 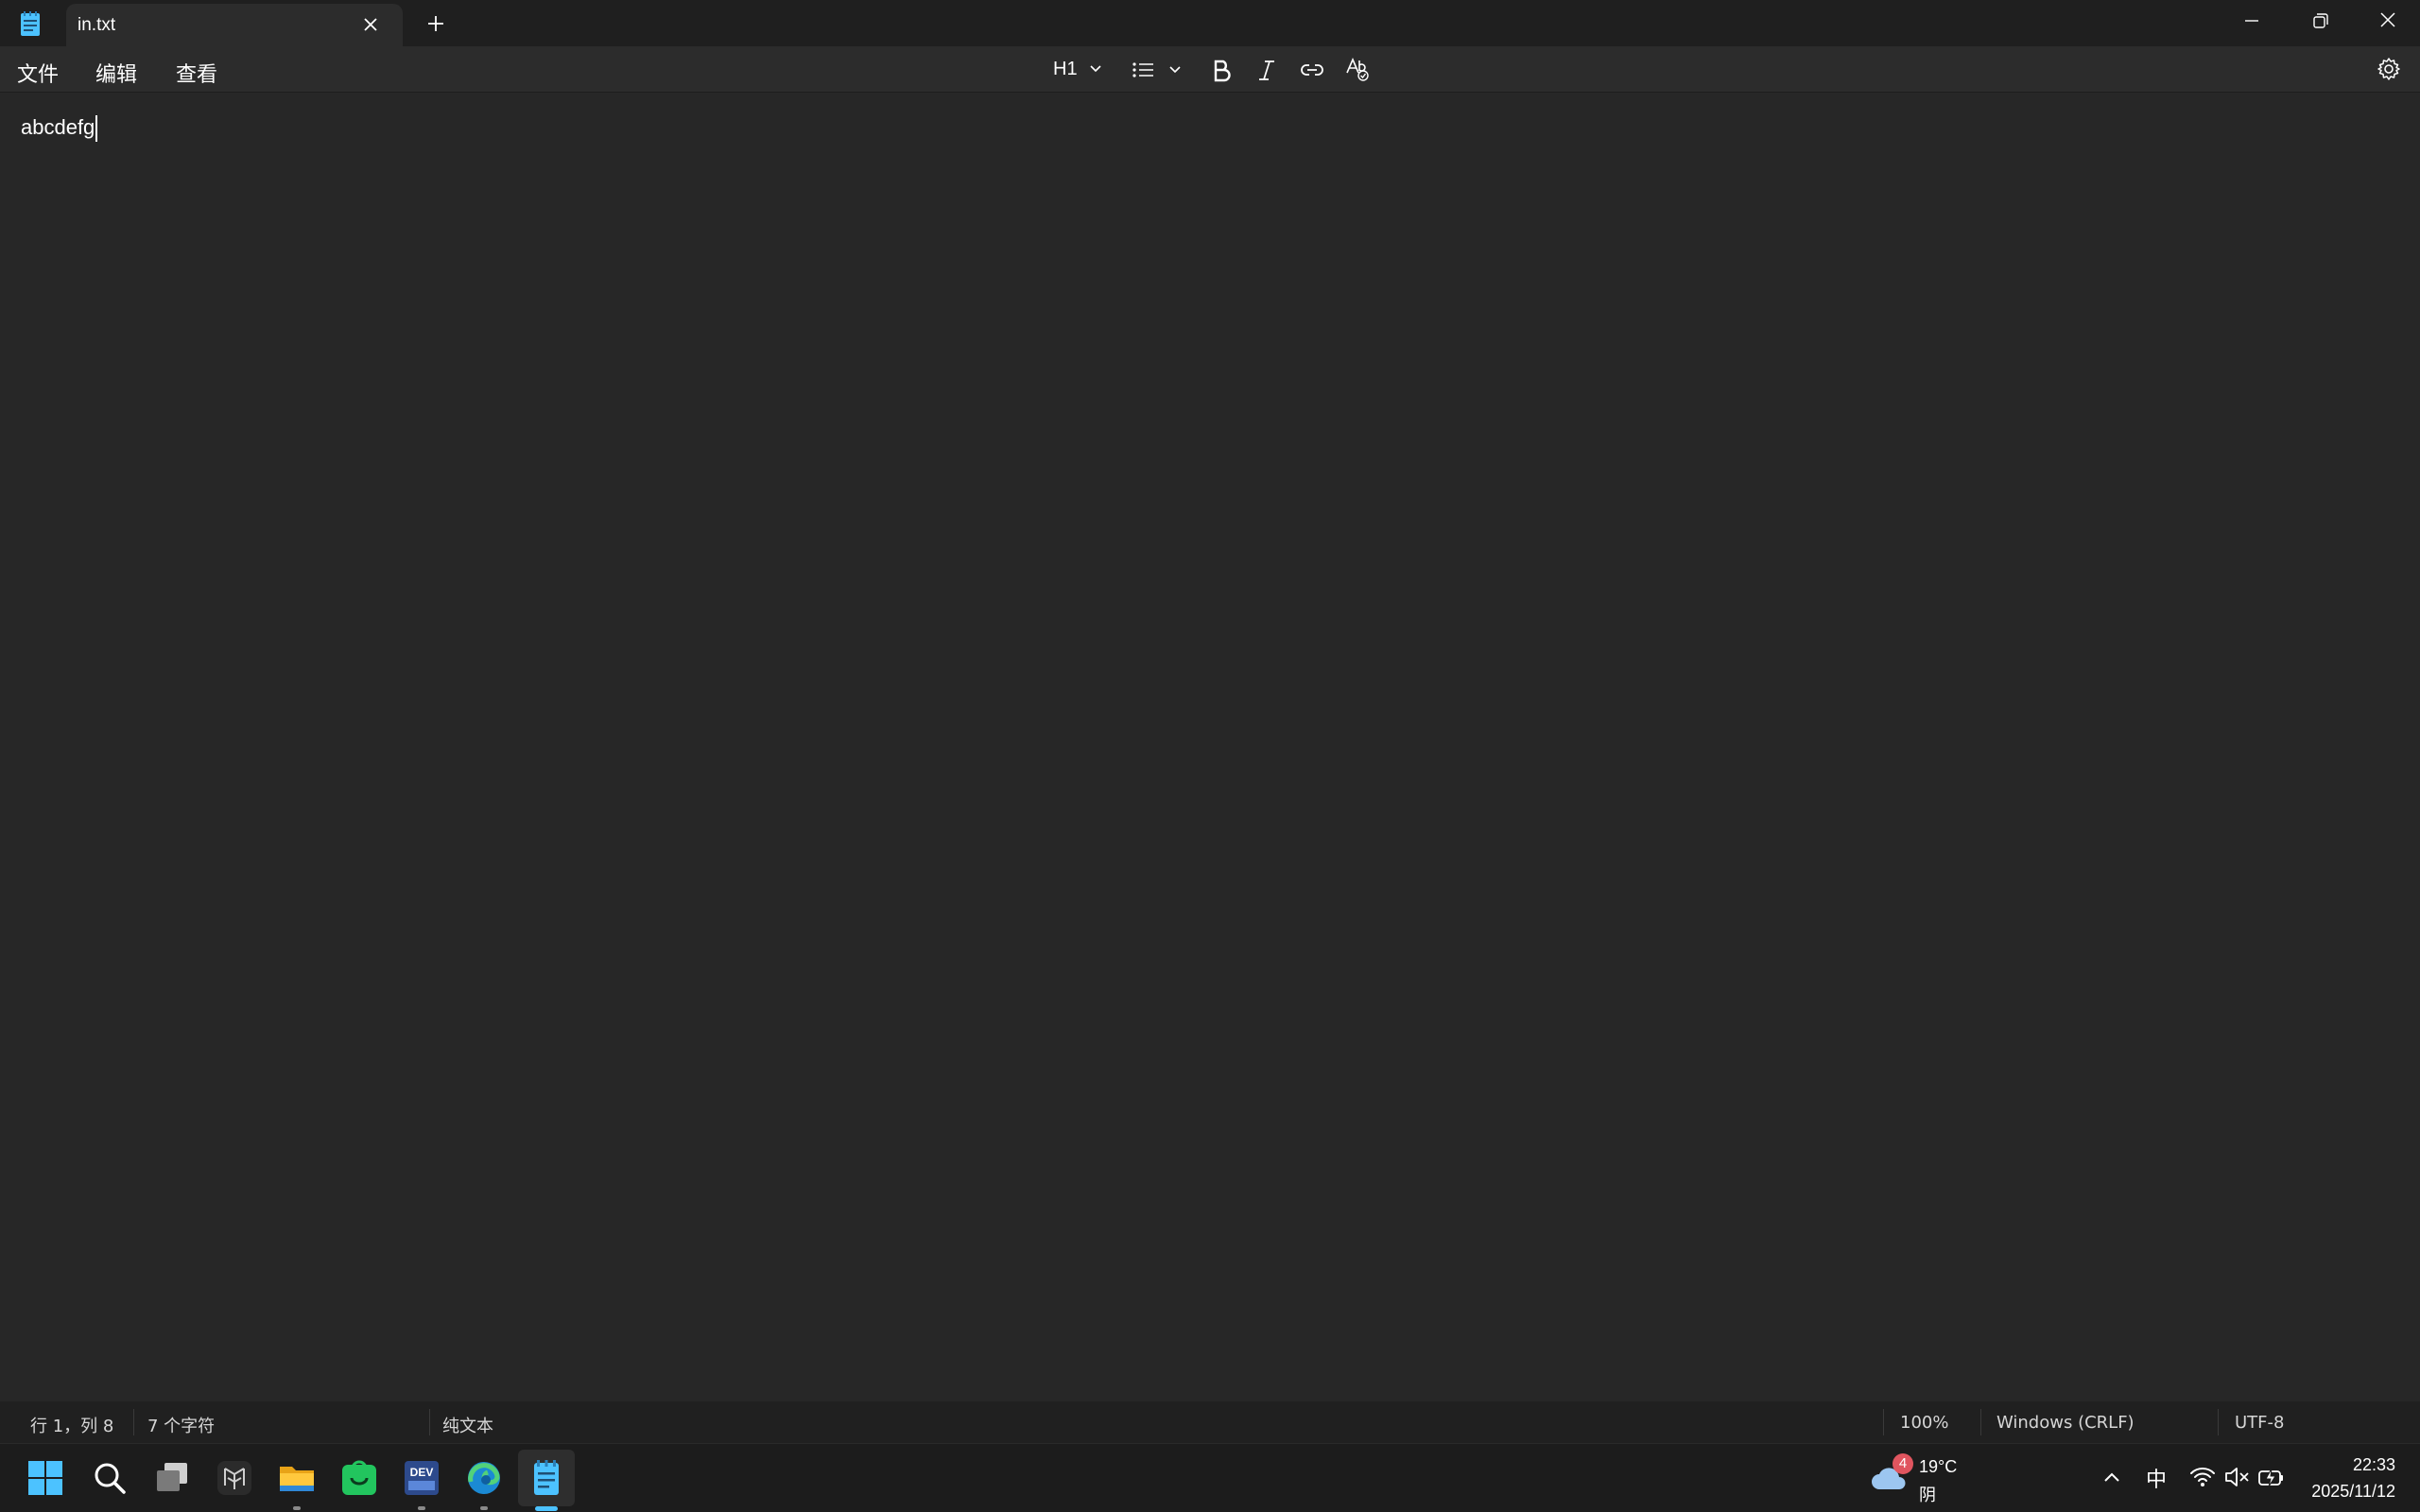 I want to click on text-caret, so click(x=96, y=128).